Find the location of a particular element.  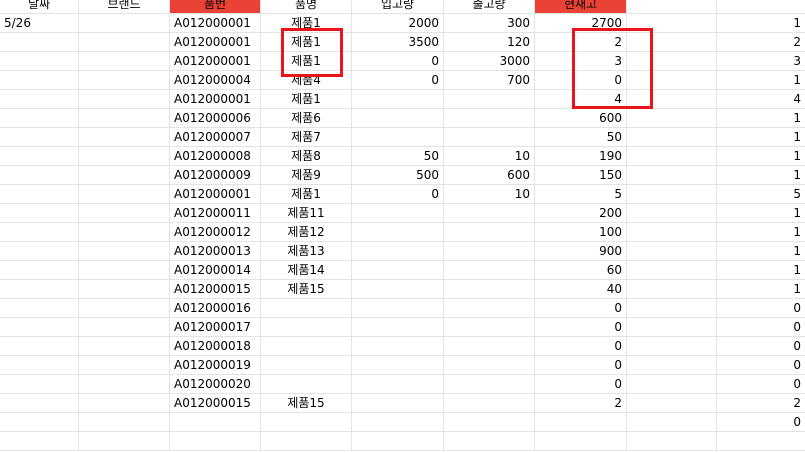

cell-count: 3 is located at coordinates (761, 61).